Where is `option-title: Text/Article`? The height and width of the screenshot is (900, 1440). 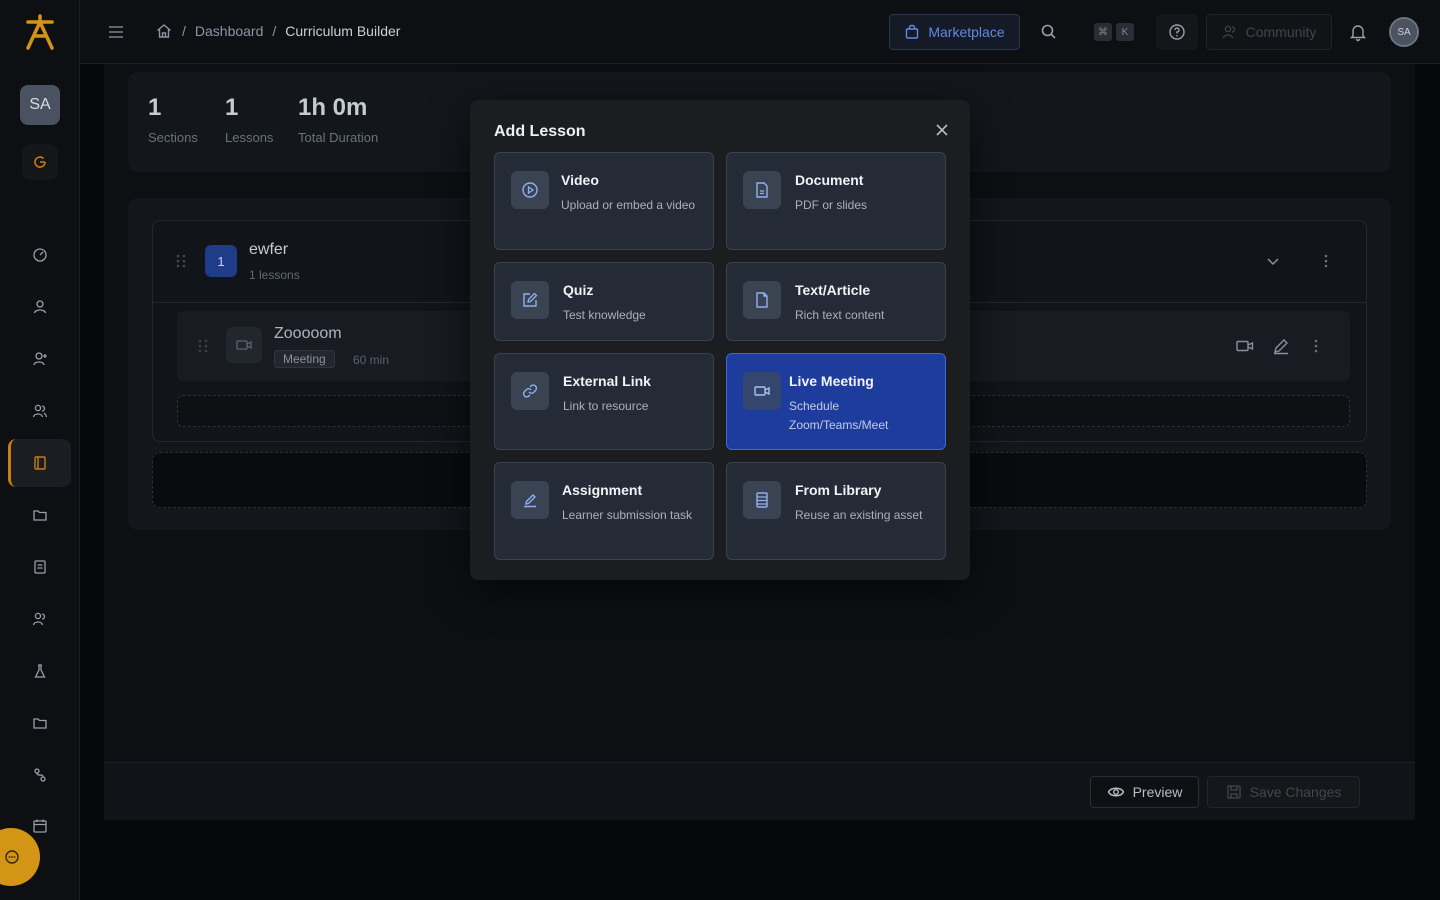
option-title: Text/Article is located at coordinates (833, 290).